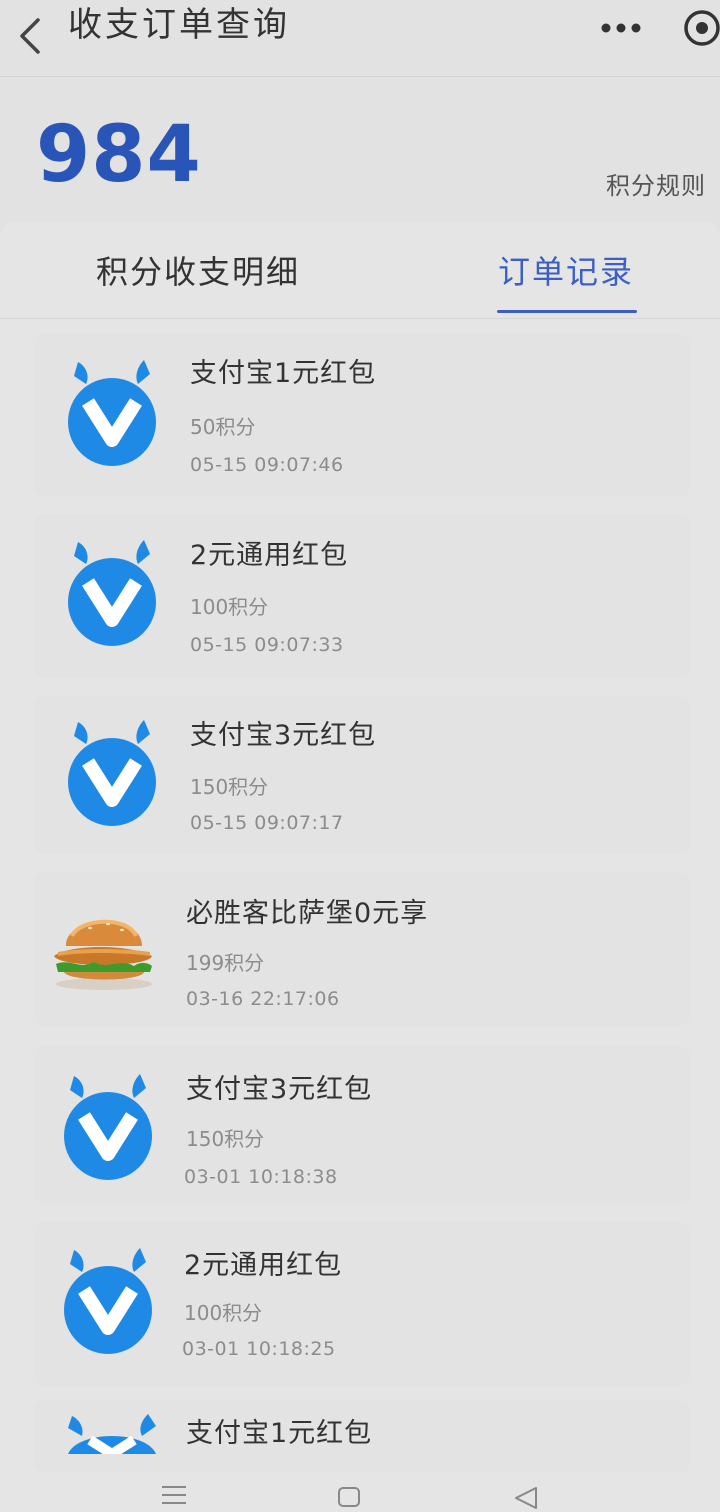 Image resolution: width=720 pixels, height=1512 pixels. What do you see at coordinates (362, 775) in the screenshot?
I see `order-item: 支付宝3元红包 150积分 05-15 09:07:17` at bounding box center [362, 775].